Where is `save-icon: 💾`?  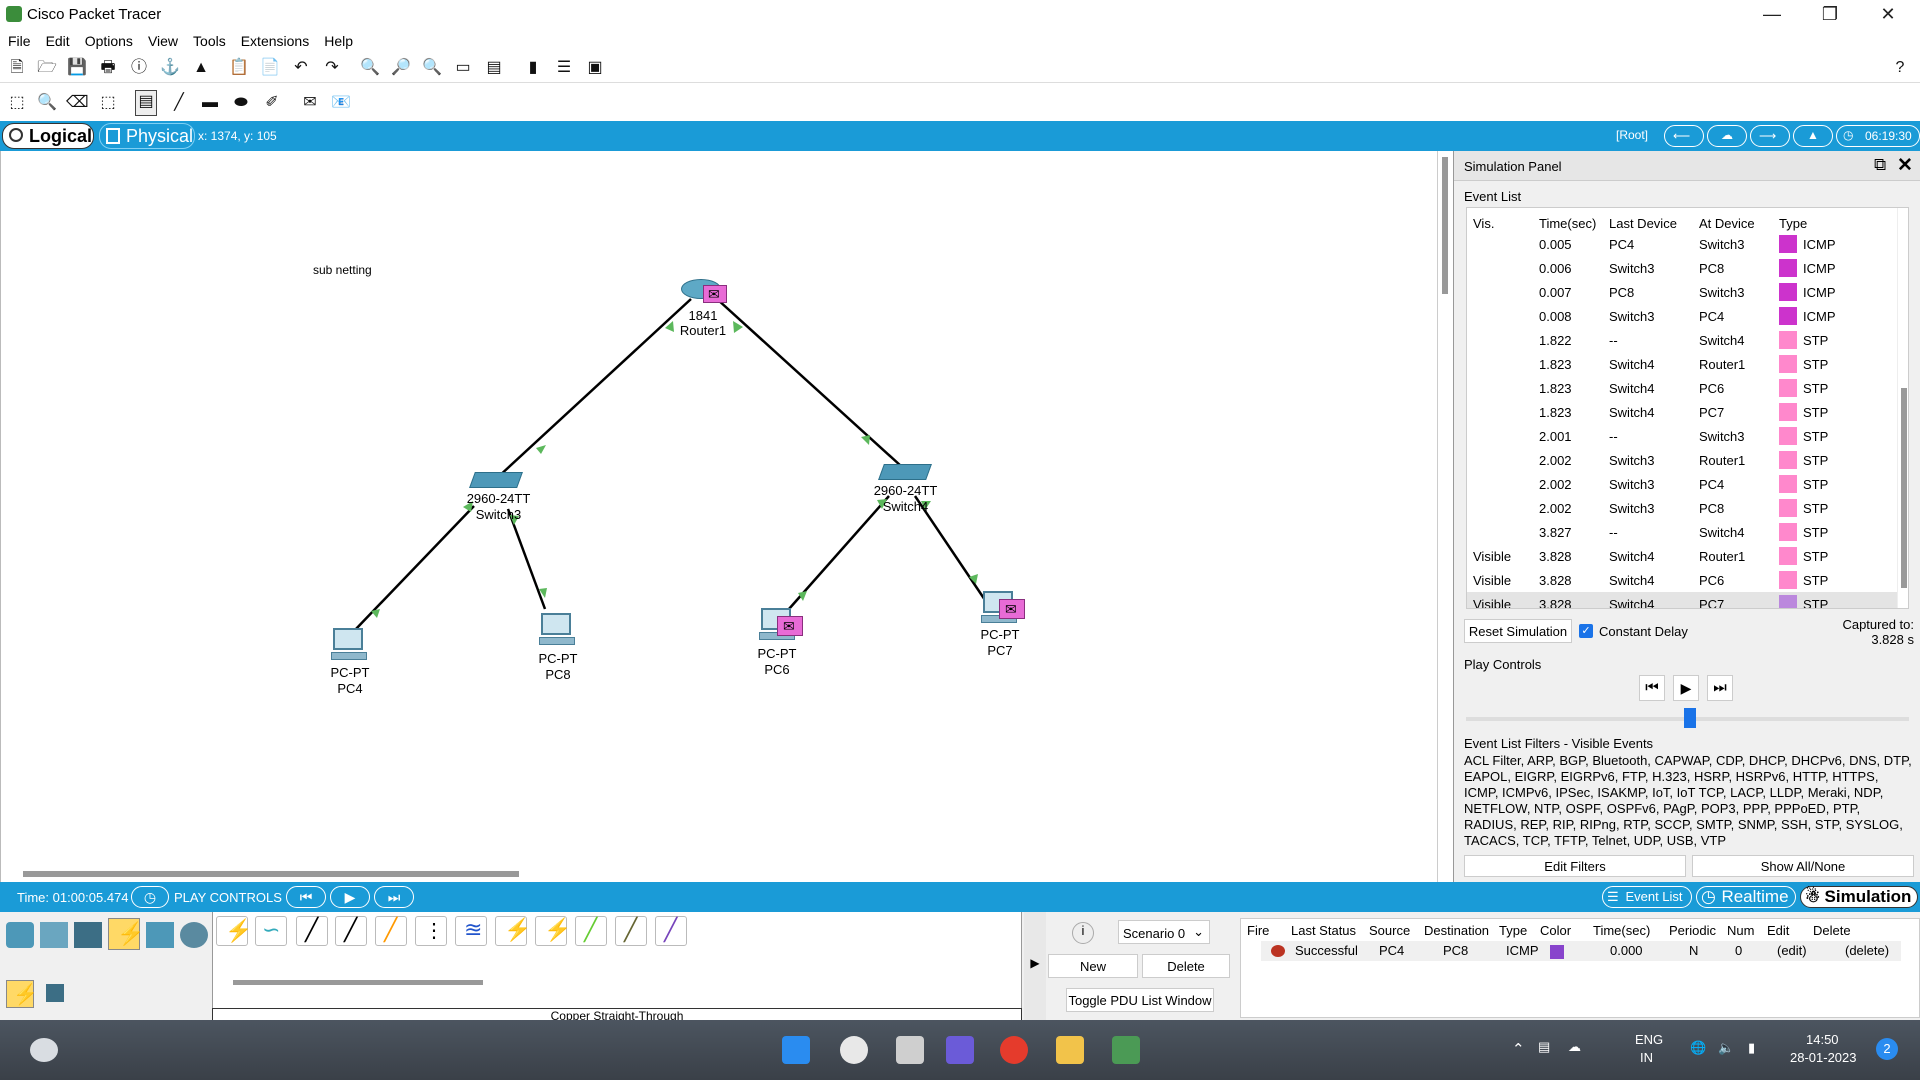
save-icon: 💾 is located at coordinates (77, 68).